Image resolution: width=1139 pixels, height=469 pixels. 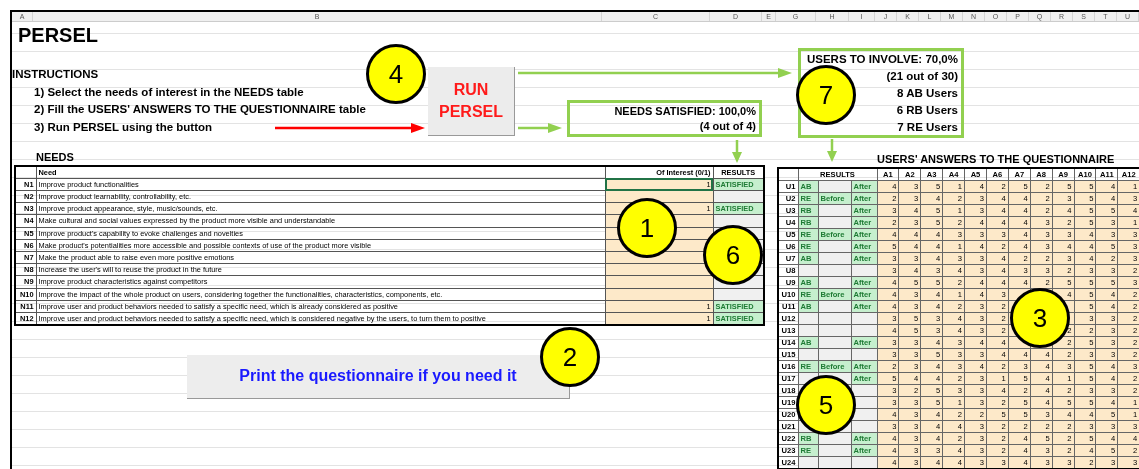 What do you see at coordinates (927, 93) in the screenshot?
I see `summary-text: 8 AB Users` at bounding box center [927, 93].